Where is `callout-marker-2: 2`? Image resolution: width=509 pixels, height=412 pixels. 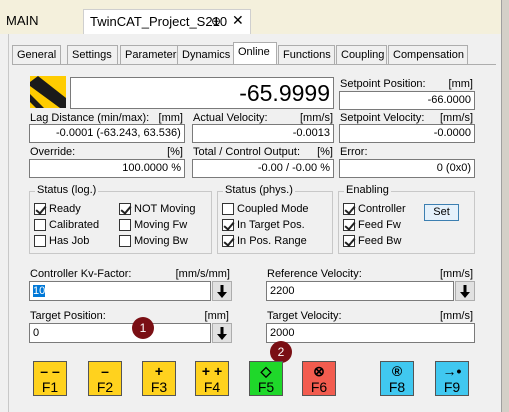
callout-marker-2: 2 is located at coordinates (281, 352).